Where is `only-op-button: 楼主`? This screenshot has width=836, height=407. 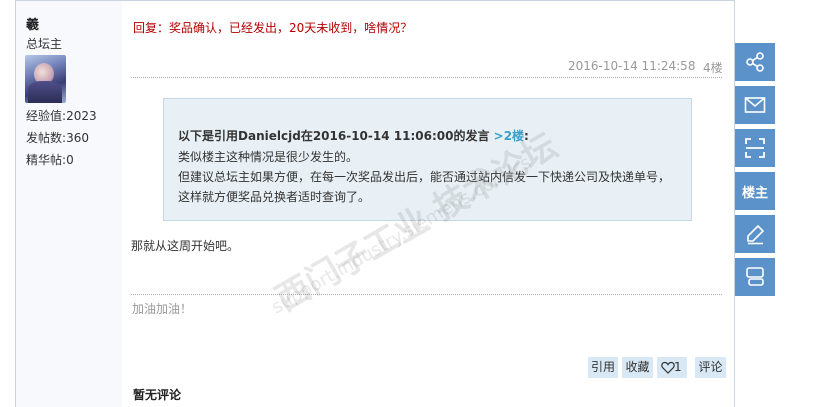 only-op-button: 楼主 is located at coordinates (755, 191).